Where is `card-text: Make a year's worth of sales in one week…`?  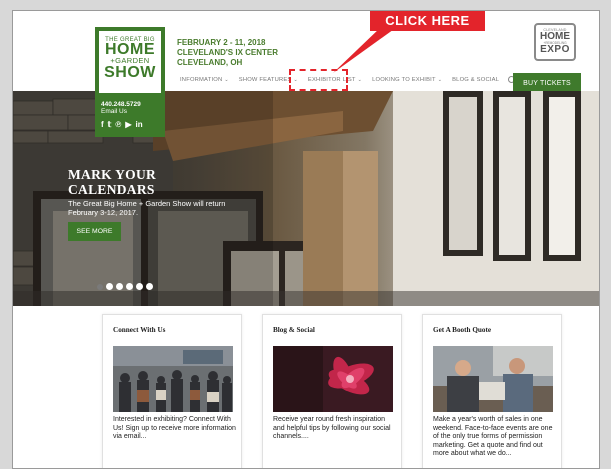 card-text: Make a year's worth of sales in one week… is located at coordinates (493, 436).